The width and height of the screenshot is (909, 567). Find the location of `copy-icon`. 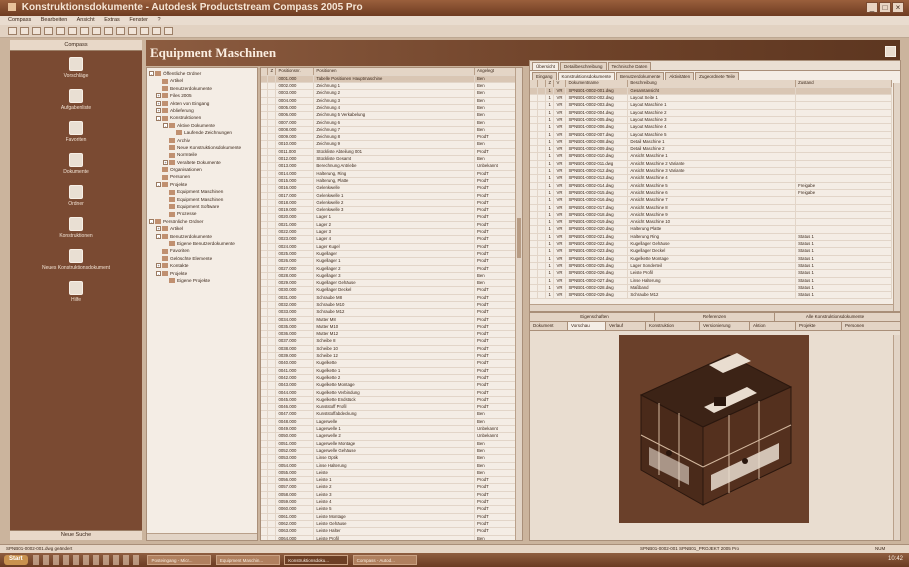

copy-icon is located at coordinates (72, 31).